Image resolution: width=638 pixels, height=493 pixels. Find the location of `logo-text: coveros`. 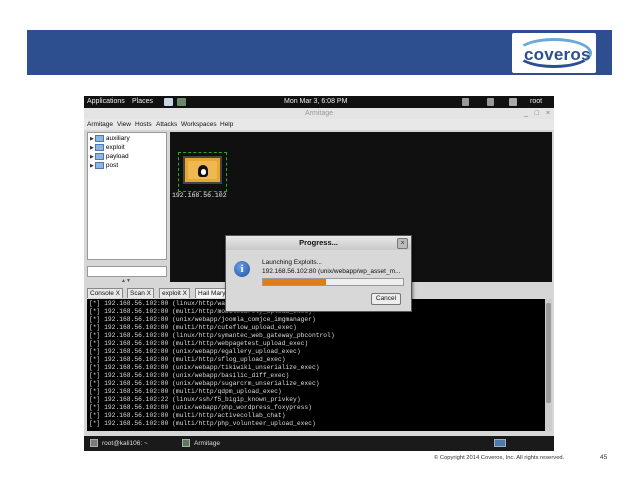

logo-text: coveros is located at coordinates (557, 54).